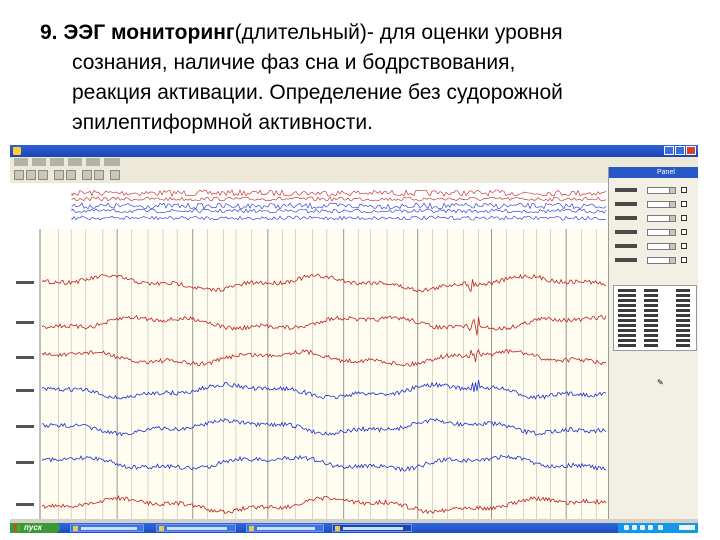  I want to click on panel-titlebar: Panel, so click(653, 172).